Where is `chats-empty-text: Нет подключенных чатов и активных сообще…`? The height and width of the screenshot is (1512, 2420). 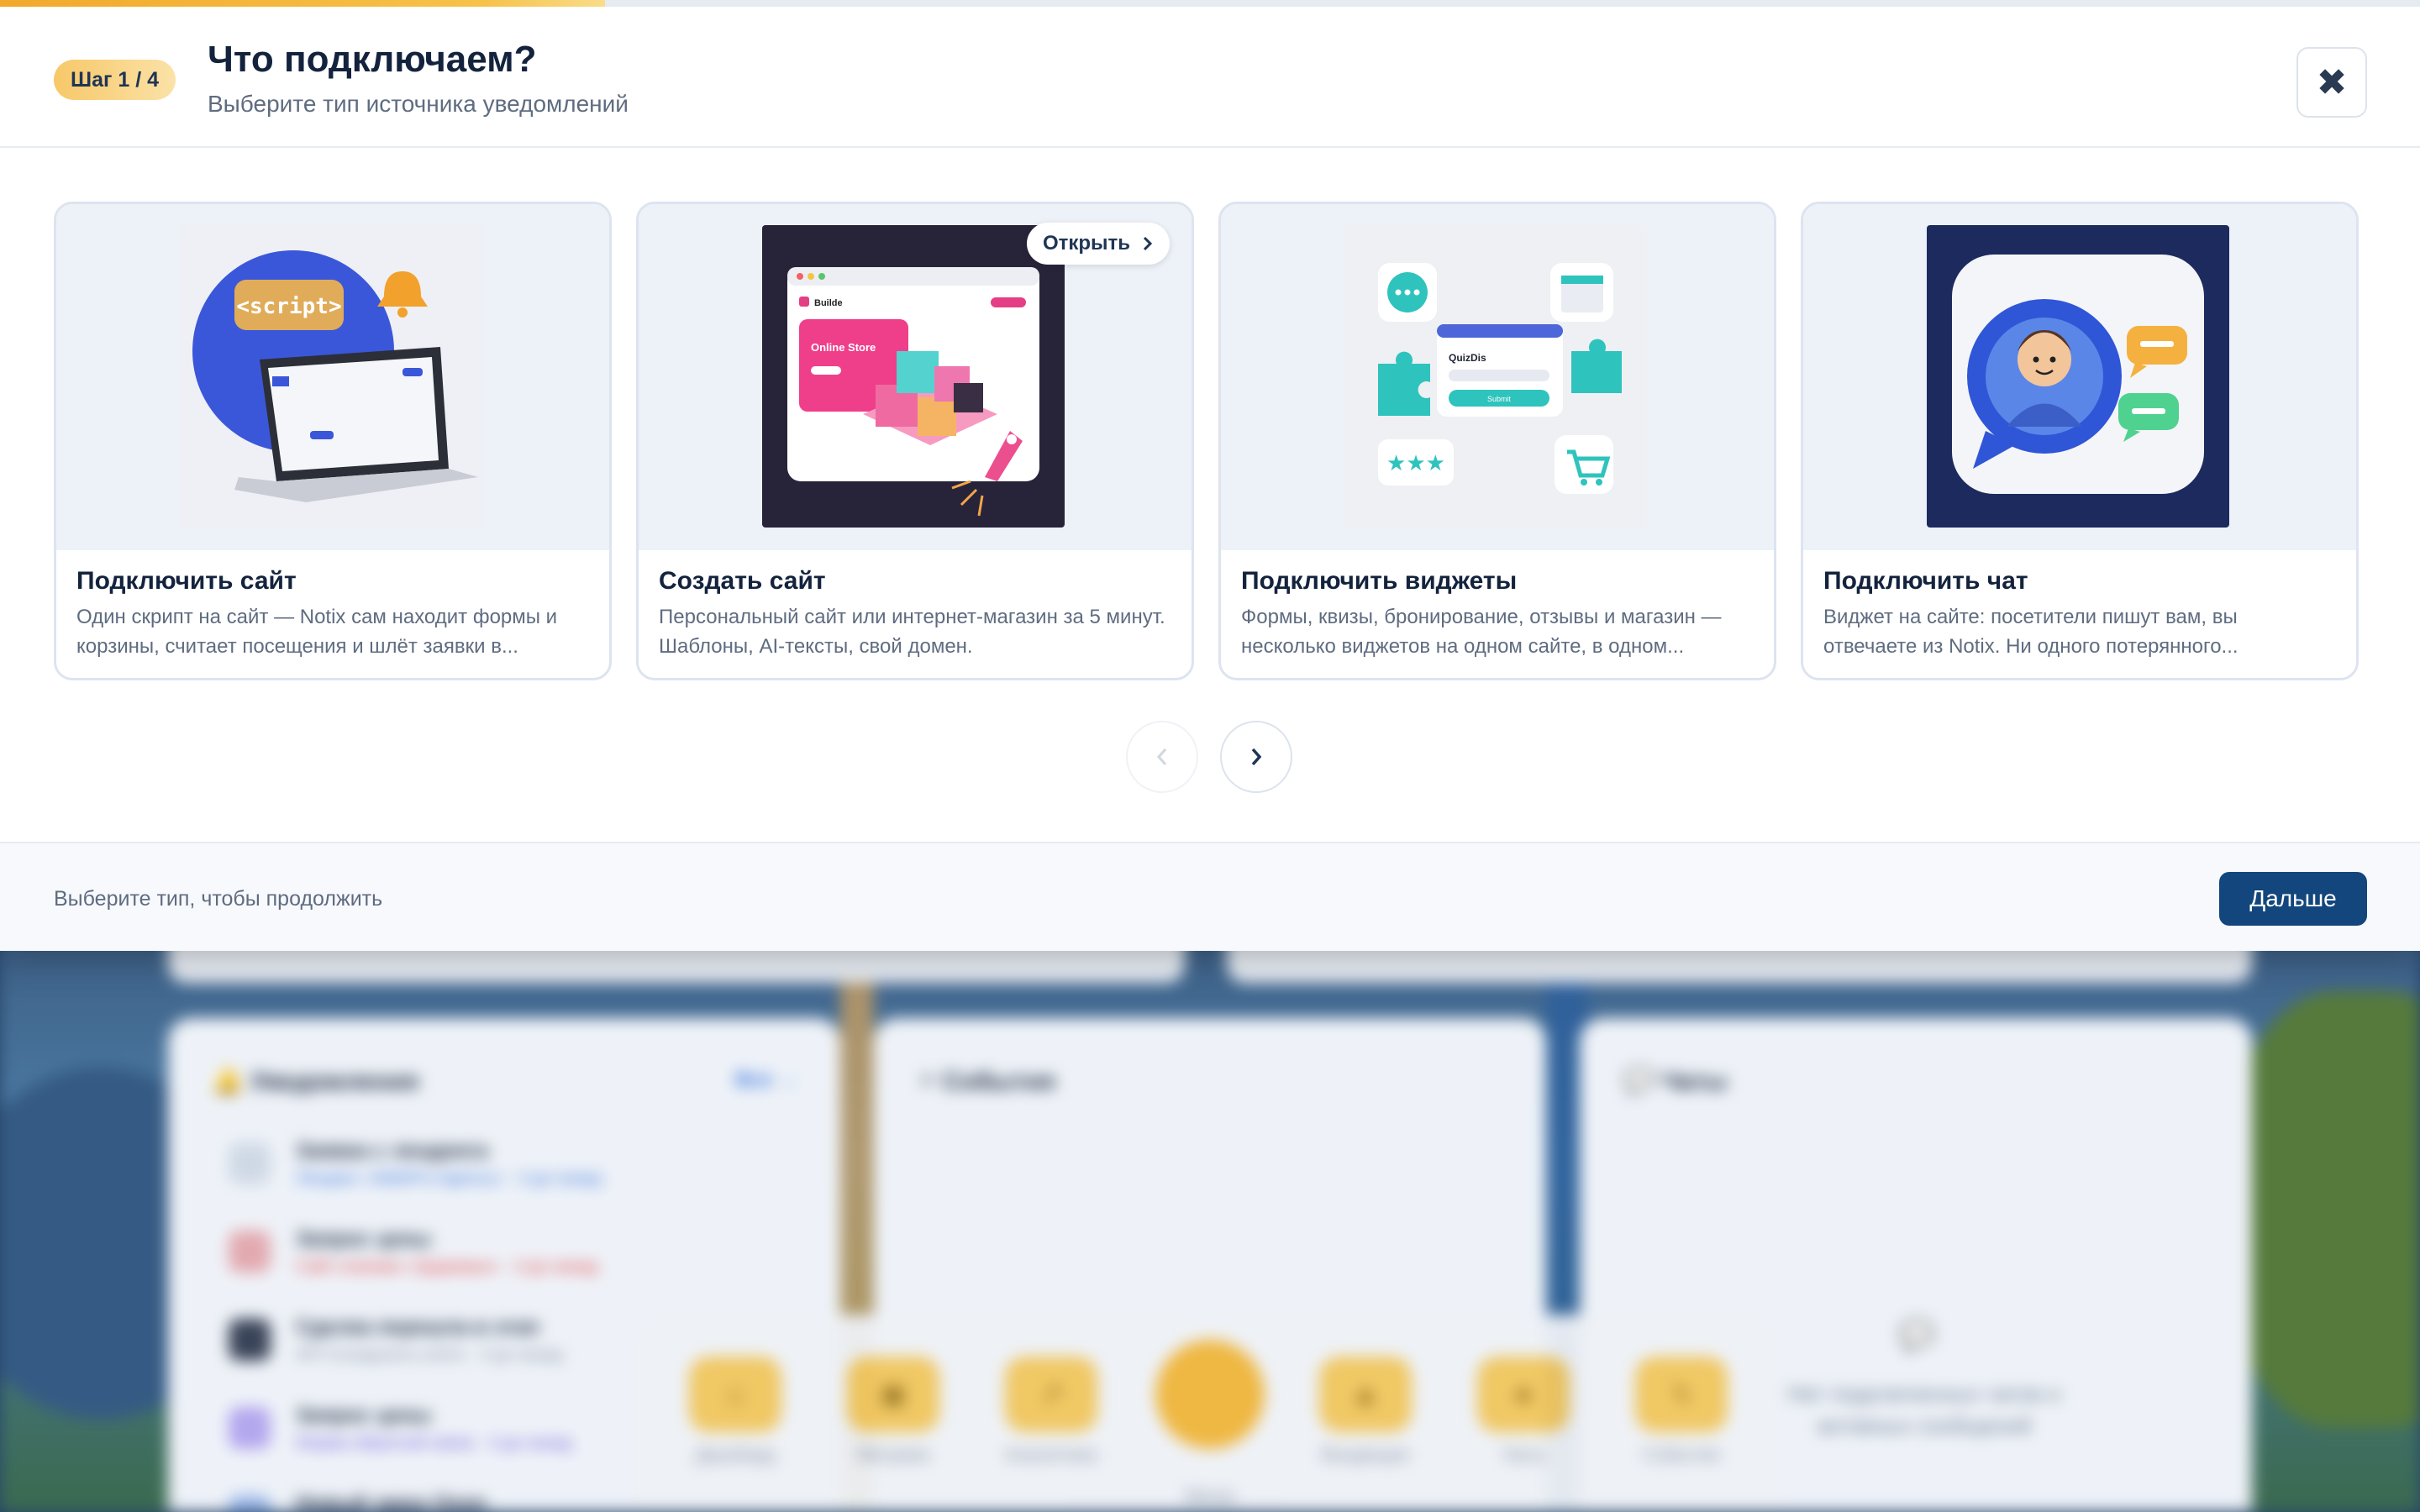
chats-empty-text: Нет подключенных чатов и активных сообще… is located at coordinates (1924, 1409).